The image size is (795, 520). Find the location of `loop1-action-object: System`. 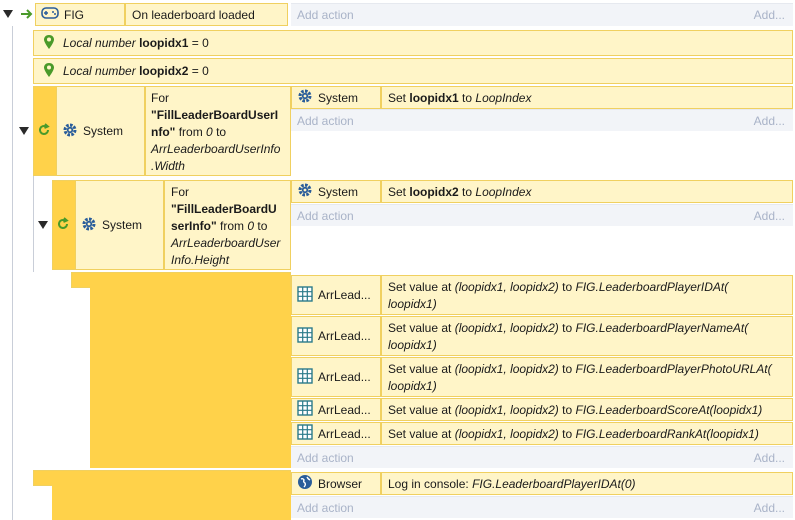

loop1-action-object: System is located at coordinates (336, 97).